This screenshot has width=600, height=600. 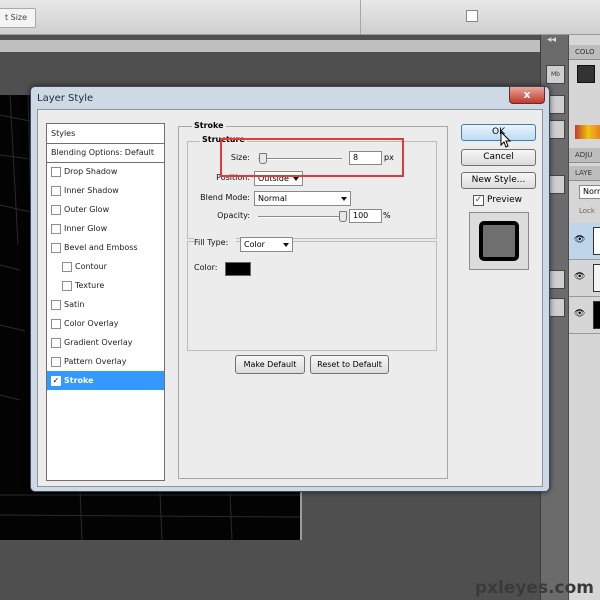 What do you see at coordinates (505, 200) in the screenshot?
I see `preview-label: Preview` at bounding box center [505, 200].